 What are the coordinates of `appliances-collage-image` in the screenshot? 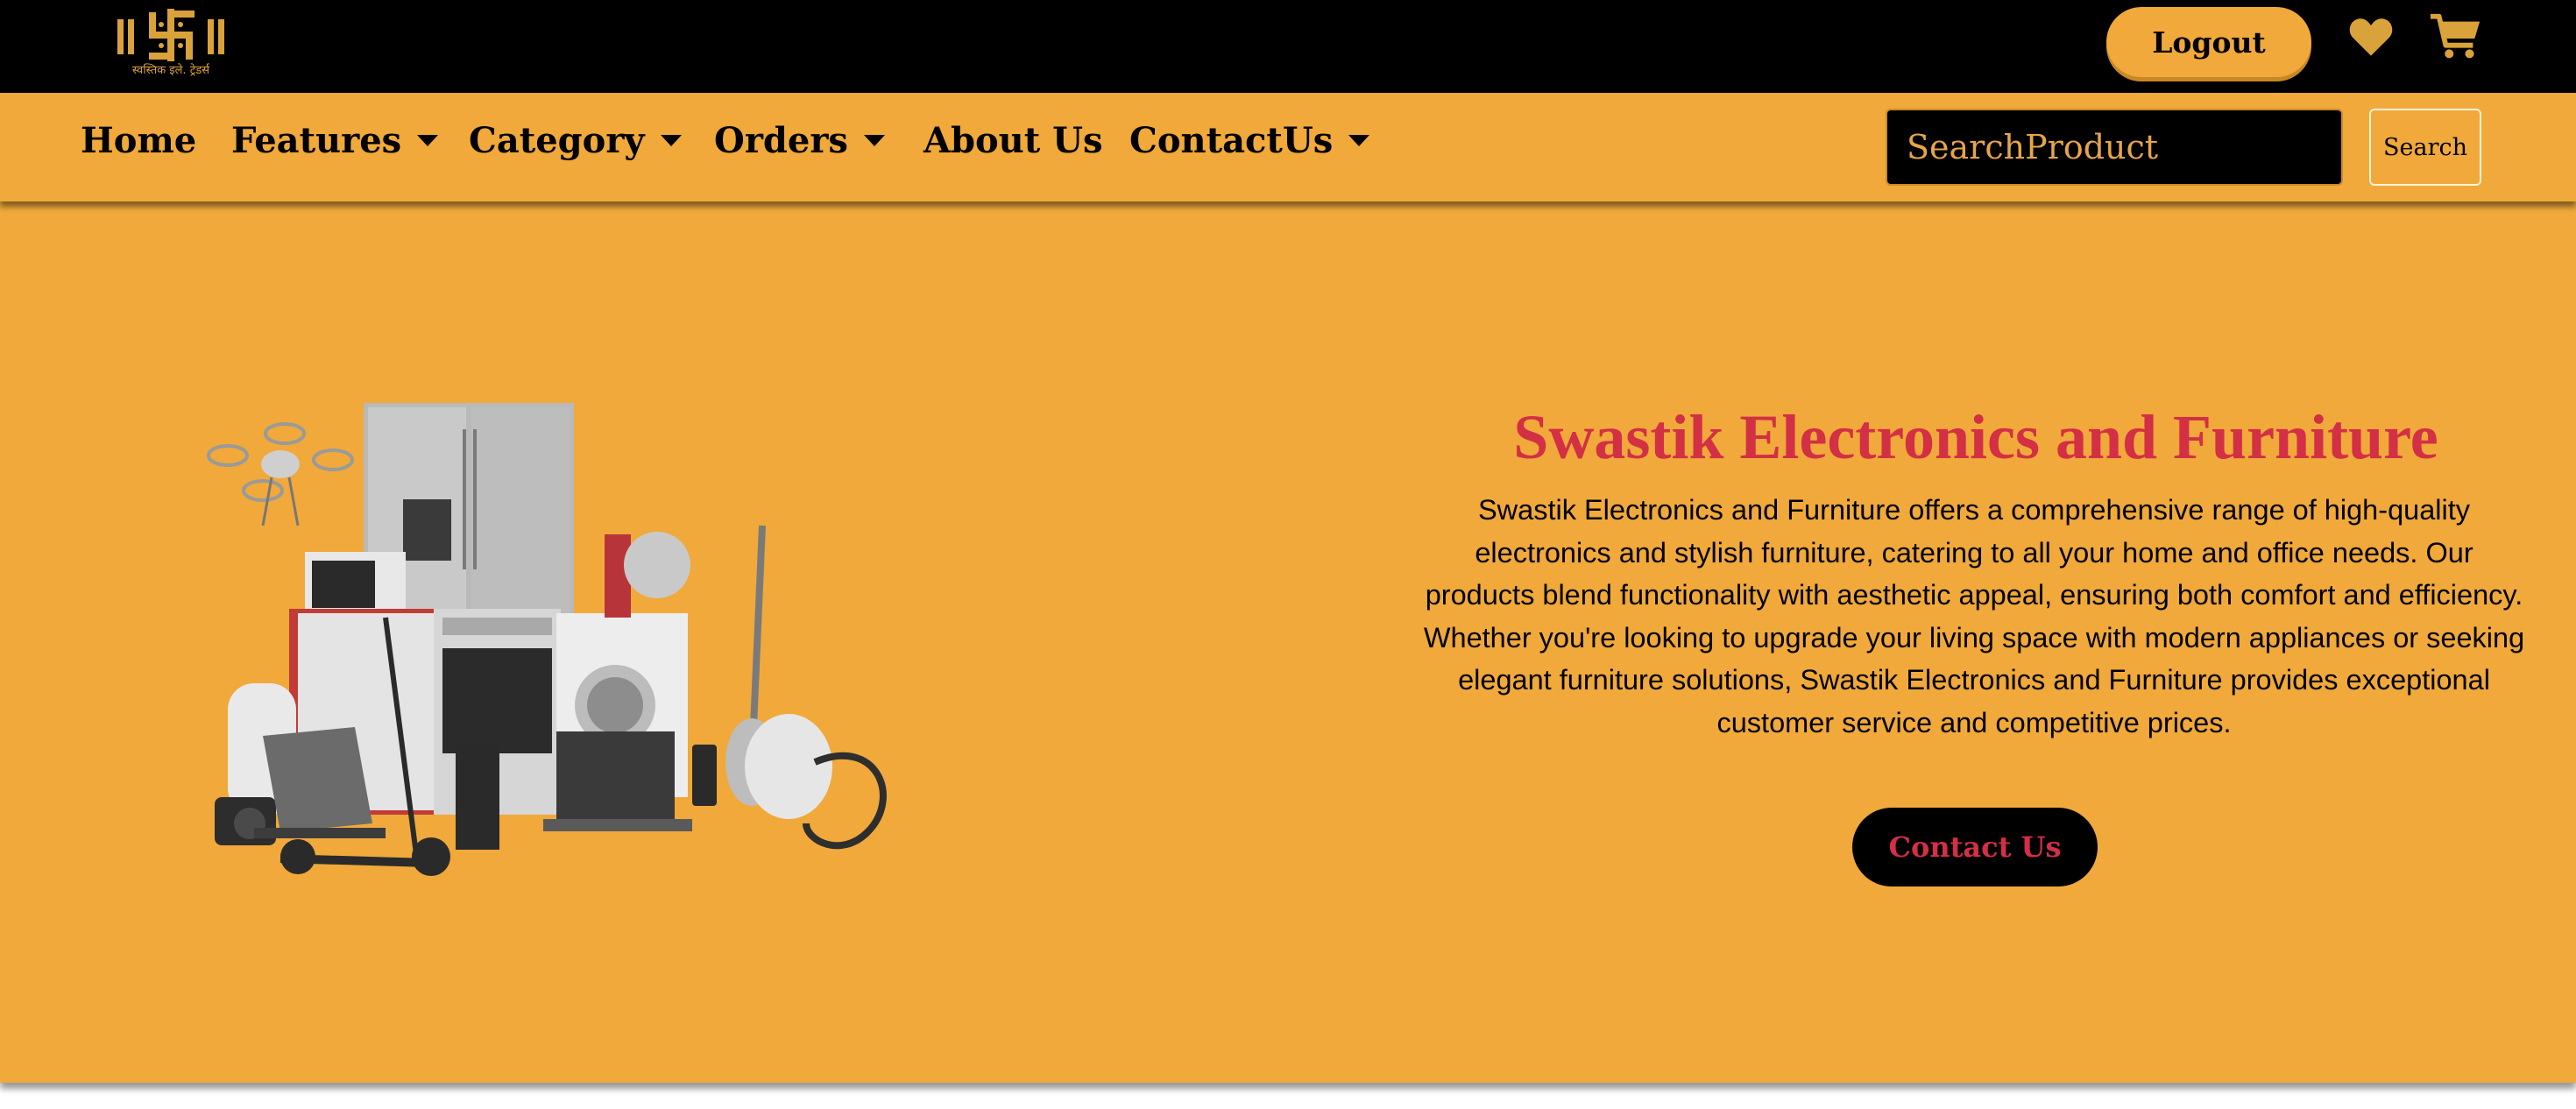 It's located at (547, 640).